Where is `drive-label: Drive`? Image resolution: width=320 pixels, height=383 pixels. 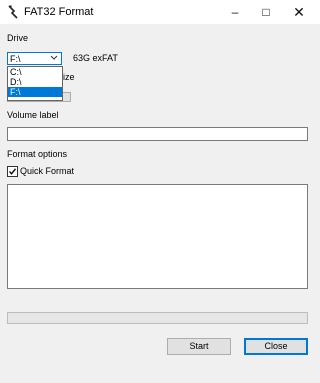
drive-label: Drive is located at coordinates (18, 38).